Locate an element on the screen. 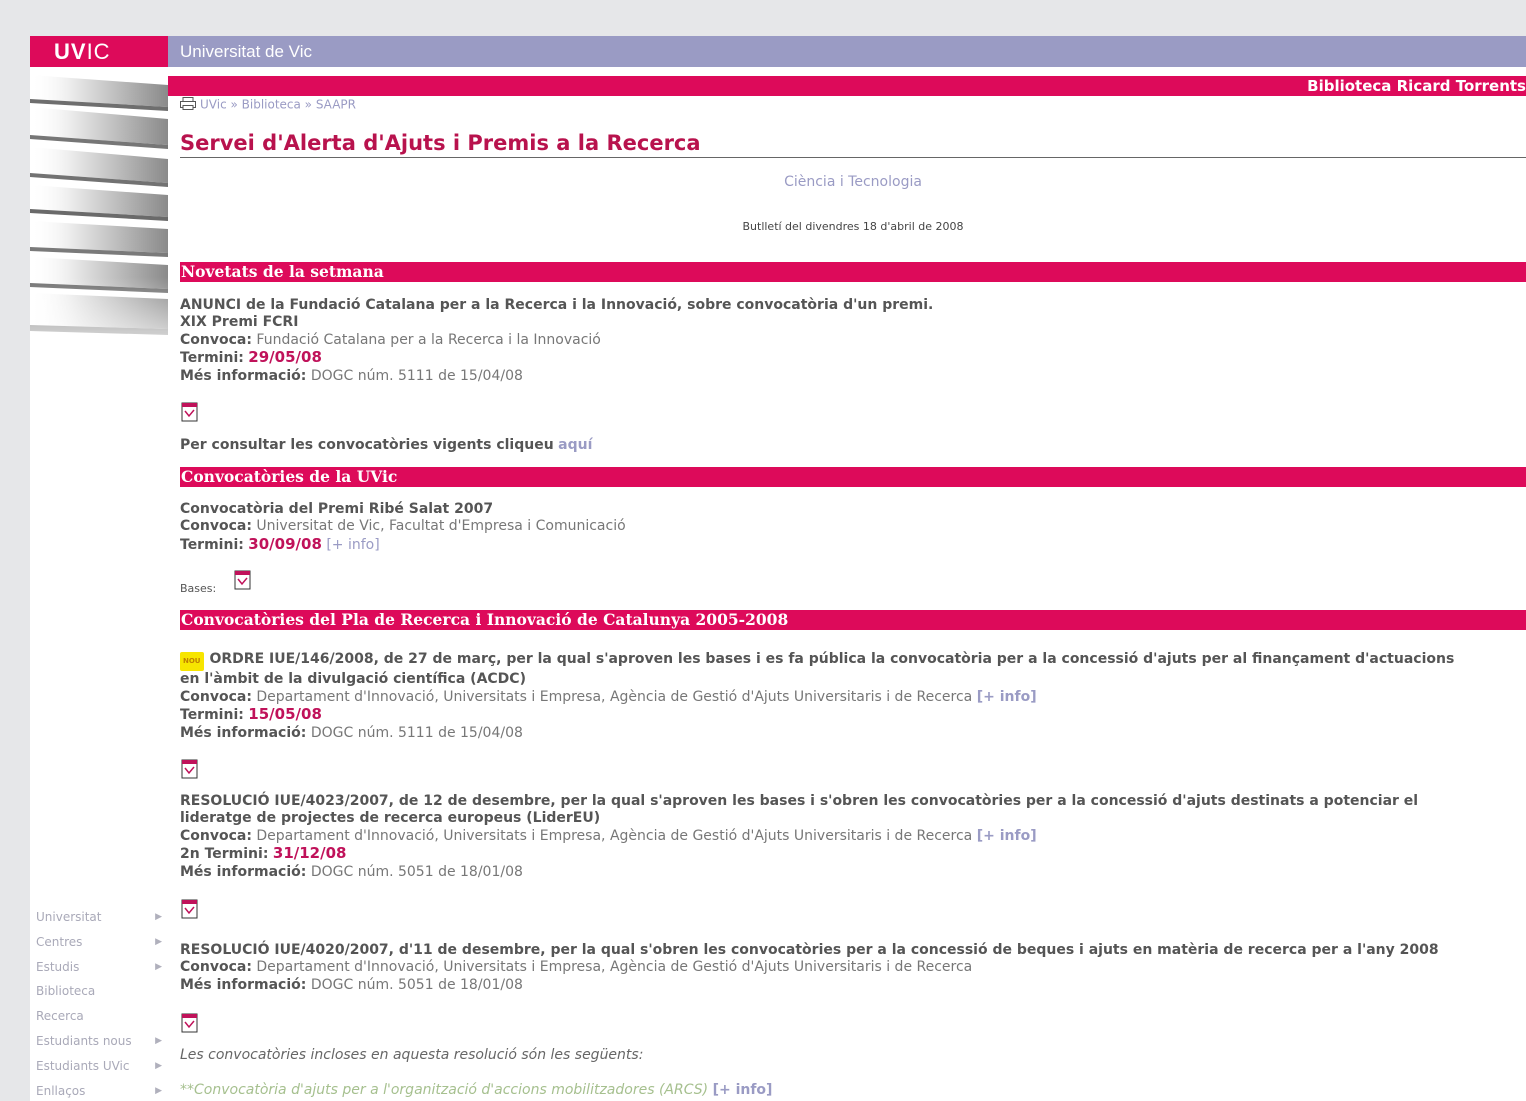 The image size is (1526, 1101). site-title: Universitat de Vic is located at coordinates (847, 51).